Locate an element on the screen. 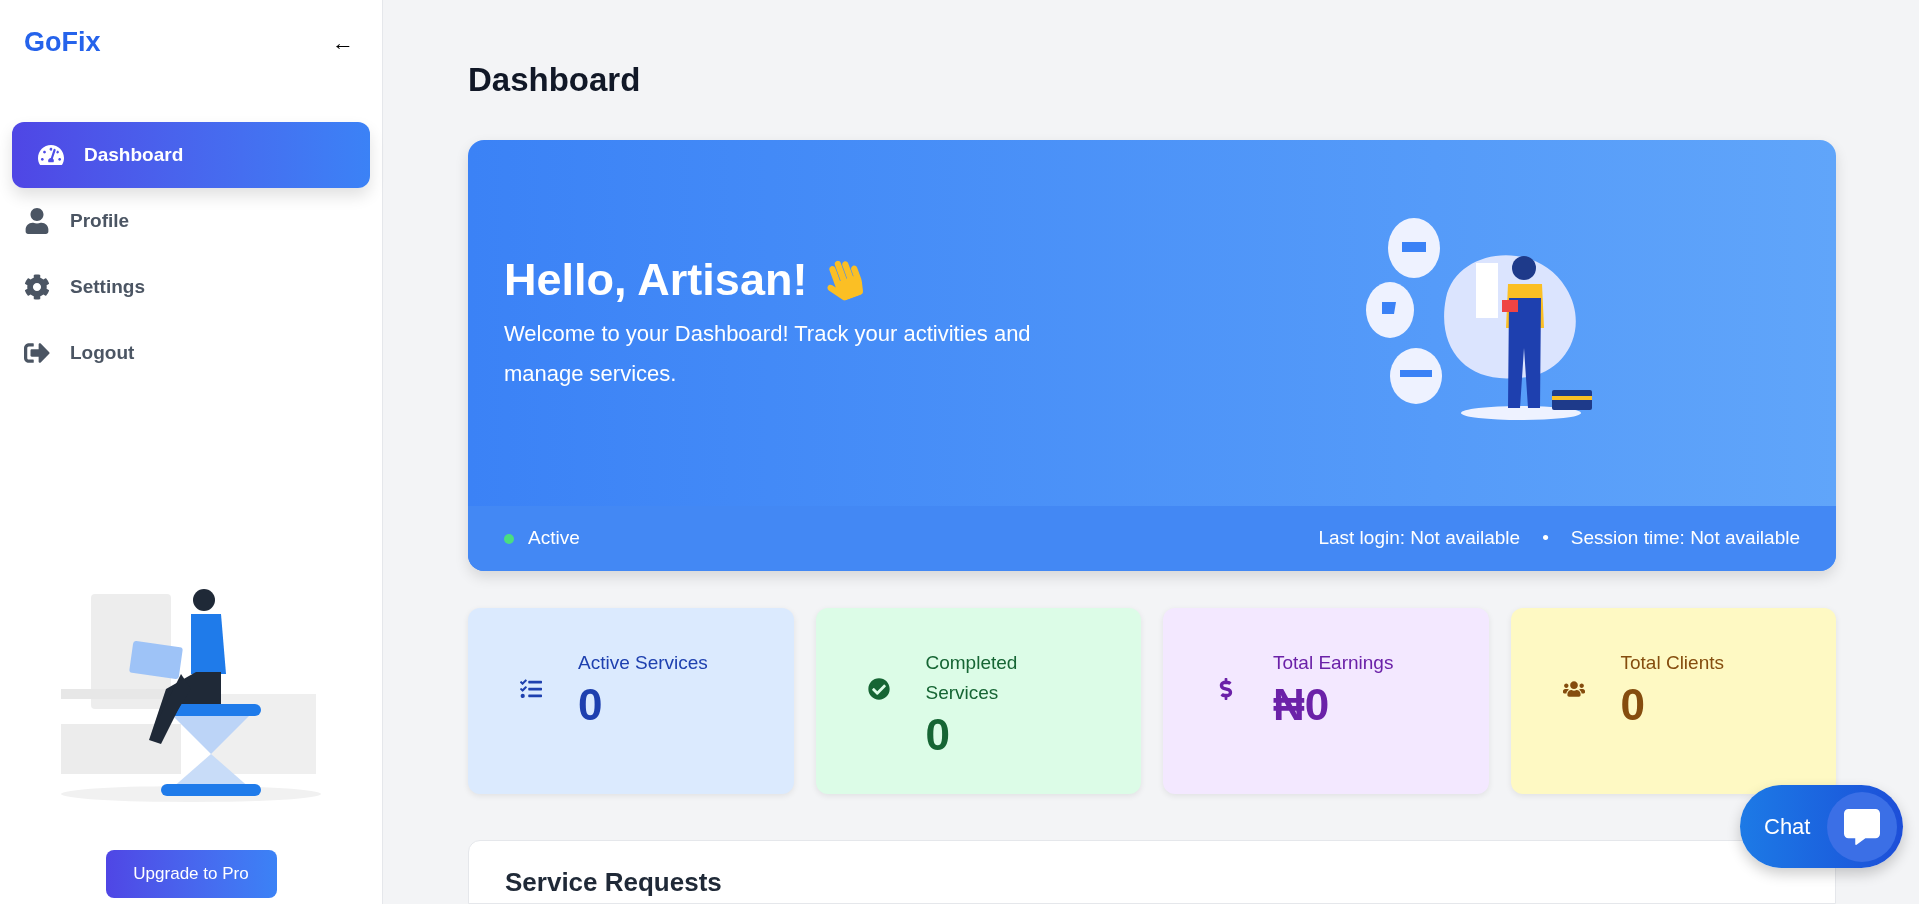  status-label: Active is located at coordinates (554, 538).